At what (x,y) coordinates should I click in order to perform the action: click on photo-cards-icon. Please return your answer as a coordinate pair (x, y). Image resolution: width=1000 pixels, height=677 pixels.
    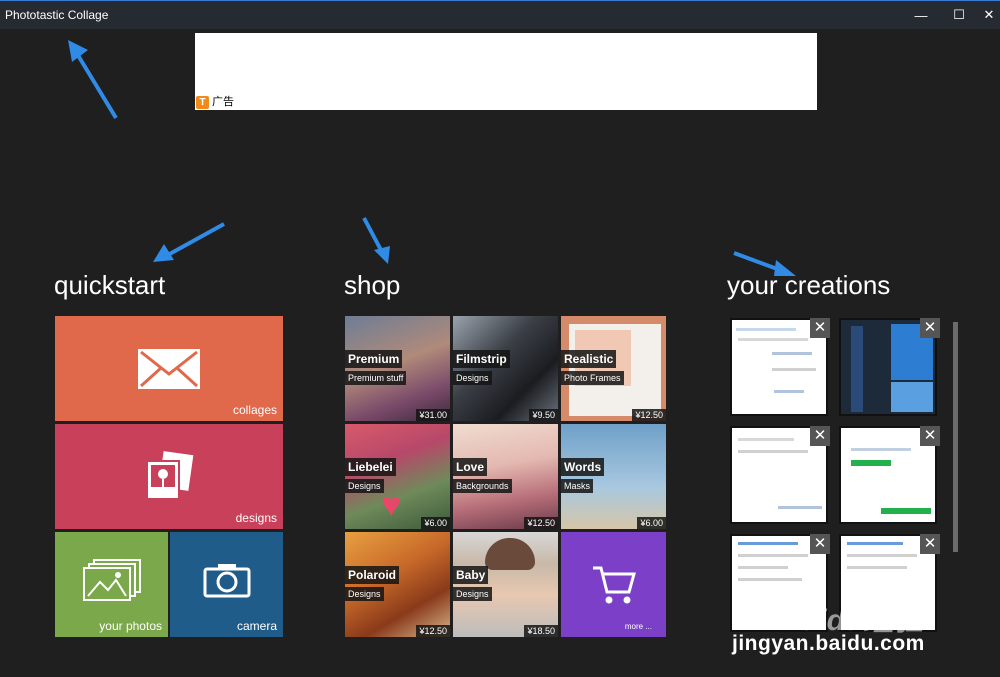
    Looking at the image, I should click on (170, 475).